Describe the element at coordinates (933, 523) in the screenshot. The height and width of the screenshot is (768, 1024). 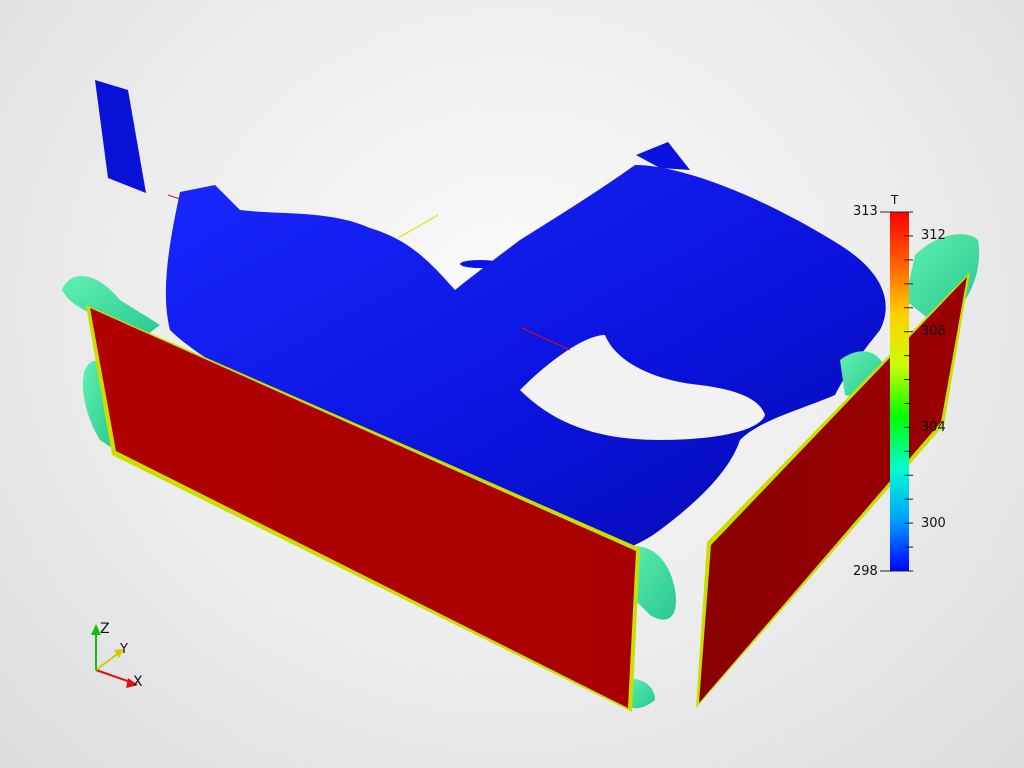
I see `scalar-bar-tick-300: 300` at that location.